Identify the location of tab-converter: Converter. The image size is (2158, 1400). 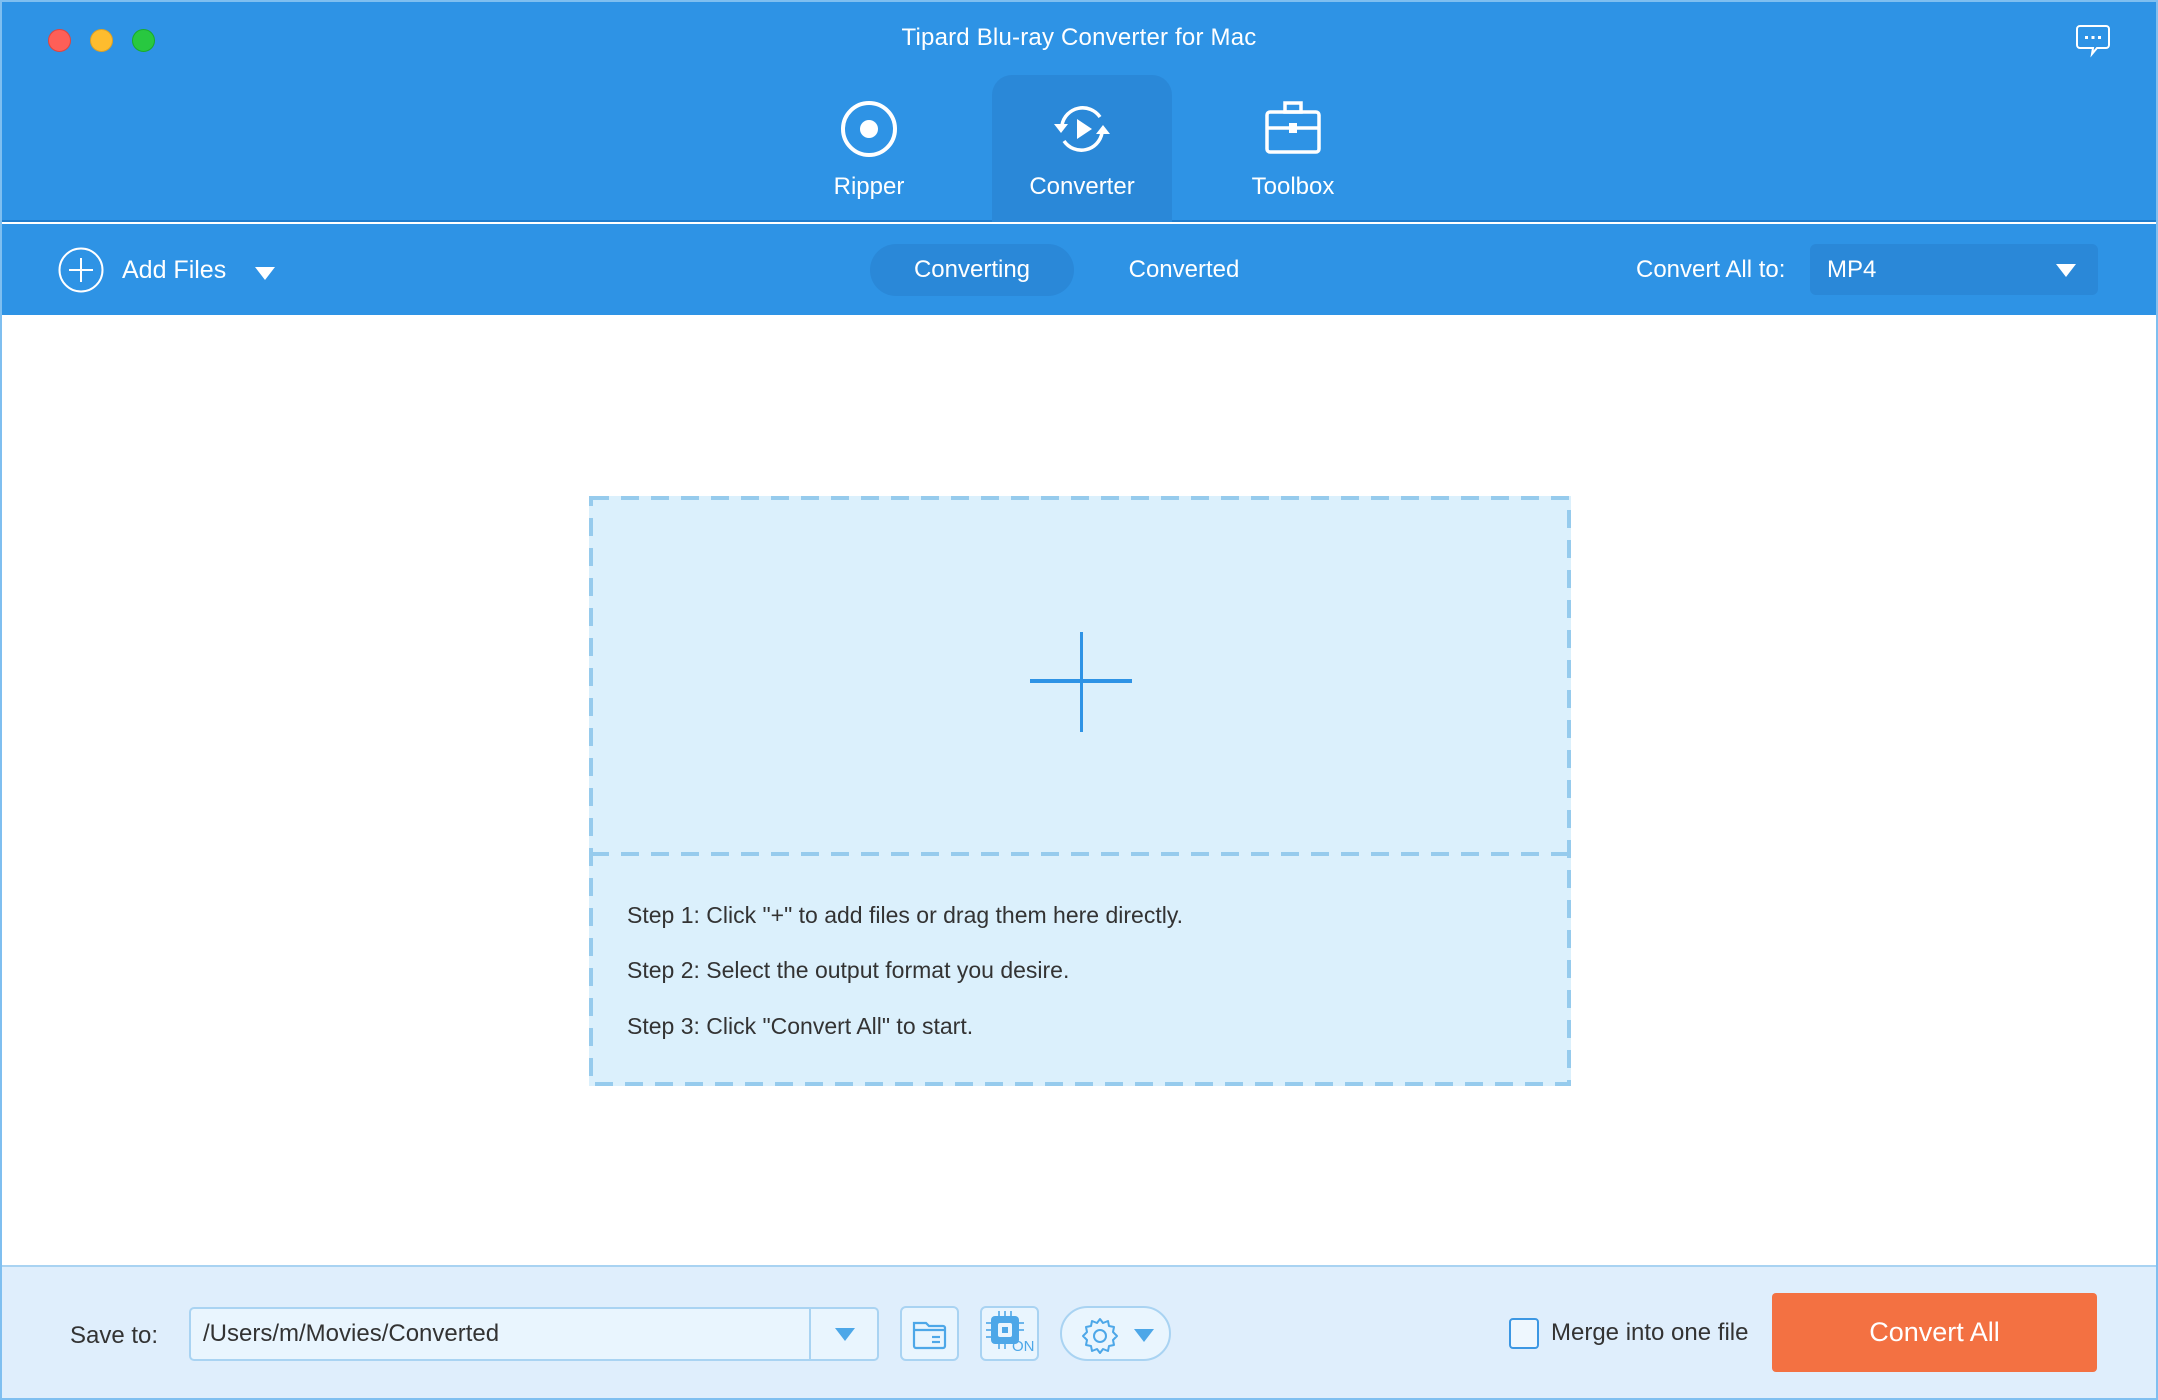
(1082, 148).